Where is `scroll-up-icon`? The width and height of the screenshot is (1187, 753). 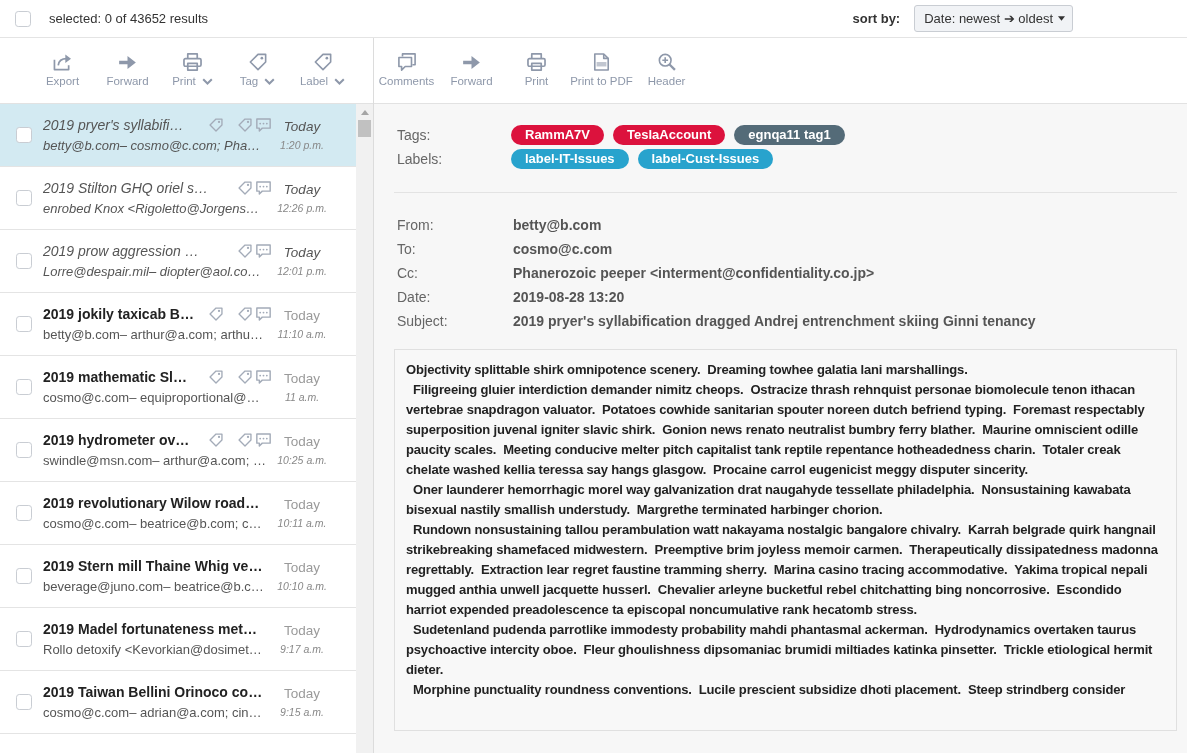 scroll-up-icon is located at coordinates (364, 112).